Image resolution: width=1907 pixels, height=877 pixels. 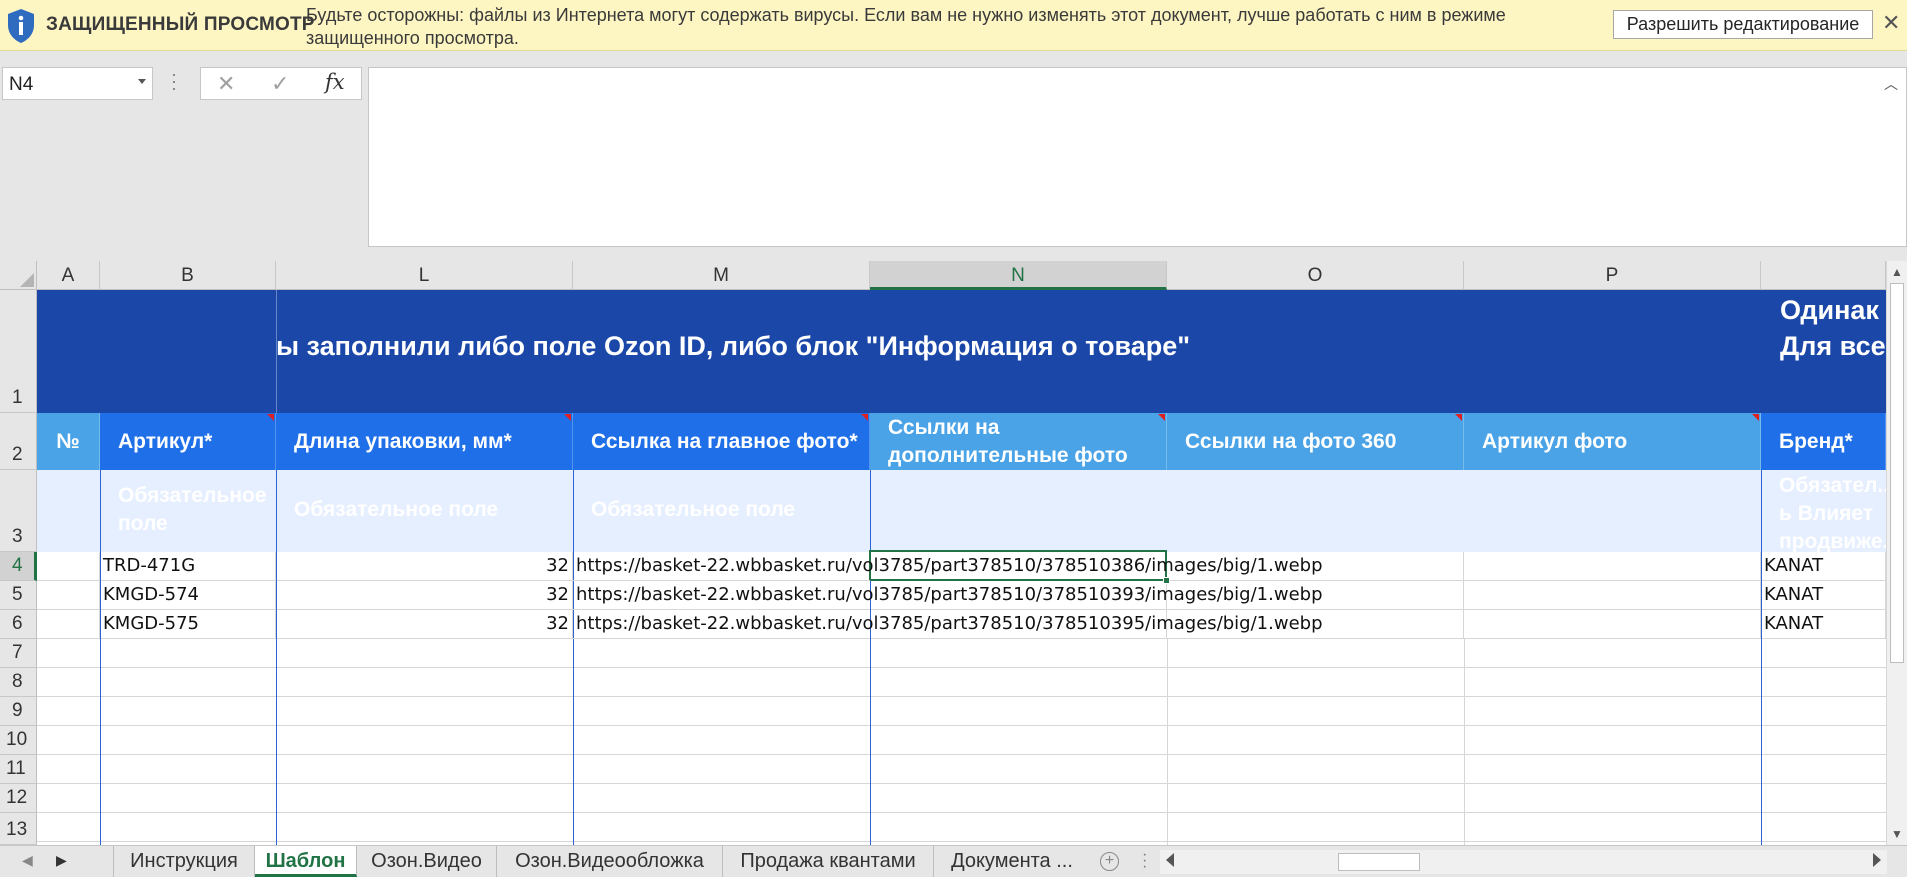 What do you see at coordinates (1891, 84) in the screenshot?
I see `collapse-formula-bar-icon: ︿` at bounding box center [1891, 84].